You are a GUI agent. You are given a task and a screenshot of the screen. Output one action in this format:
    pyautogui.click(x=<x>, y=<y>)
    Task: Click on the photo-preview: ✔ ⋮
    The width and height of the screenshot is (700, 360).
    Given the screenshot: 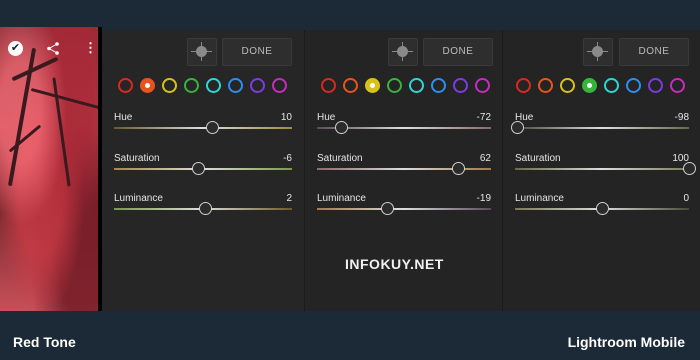 What is the action you would take?
    pyautogui.click(x=51, y=169)
    